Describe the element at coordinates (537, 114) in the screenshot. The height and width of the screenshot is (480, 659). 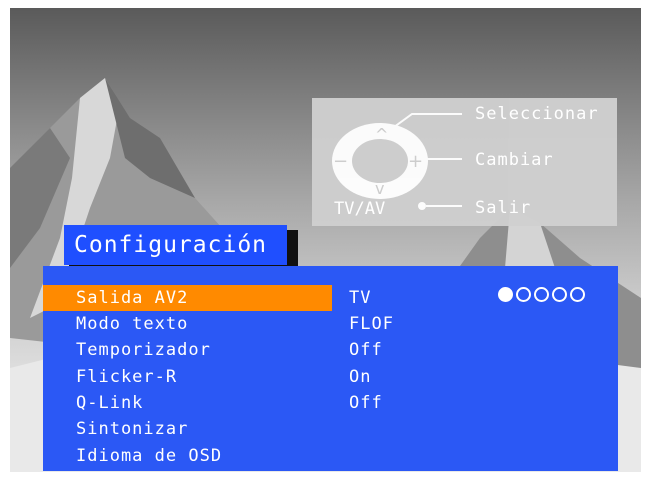
I see `select-legend: Seleccionar` at that location.